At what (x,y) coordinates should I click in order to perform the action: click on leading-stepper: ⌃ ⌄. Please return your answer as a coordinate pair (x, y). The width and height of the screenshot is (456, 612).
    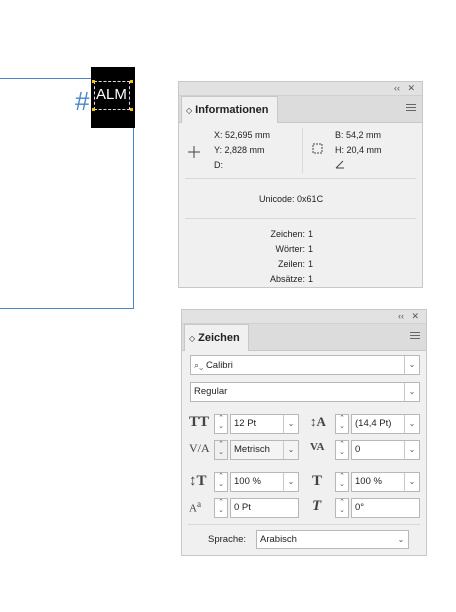
    Looking at the image, I should click on (342, 424).